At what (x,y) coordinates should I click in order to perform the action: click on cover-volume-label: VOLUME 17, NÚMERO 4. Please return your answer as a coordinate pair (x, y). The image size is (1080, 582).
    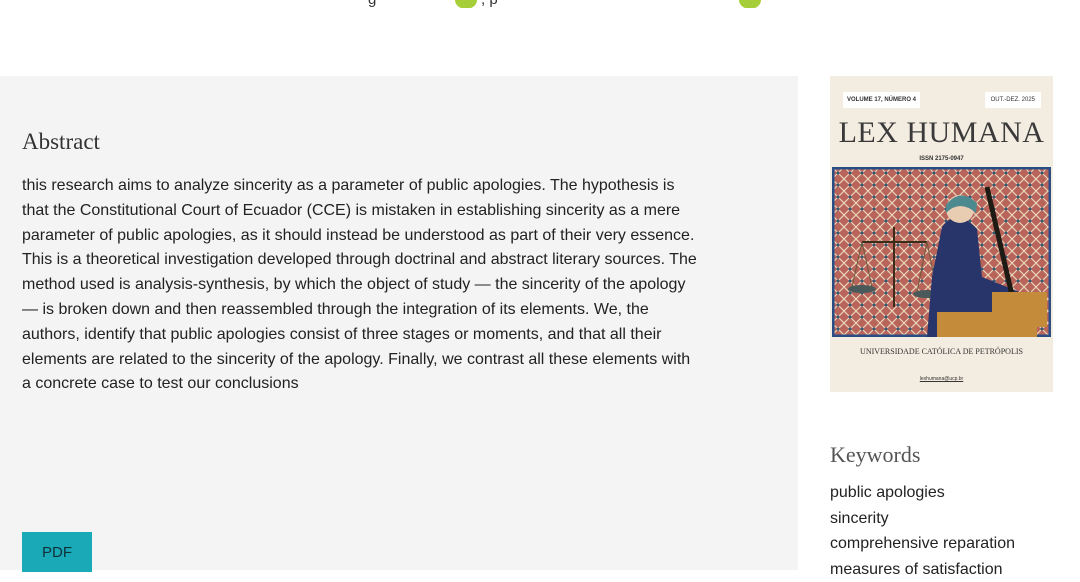
    Looking at the image, I should click on (881, 100).